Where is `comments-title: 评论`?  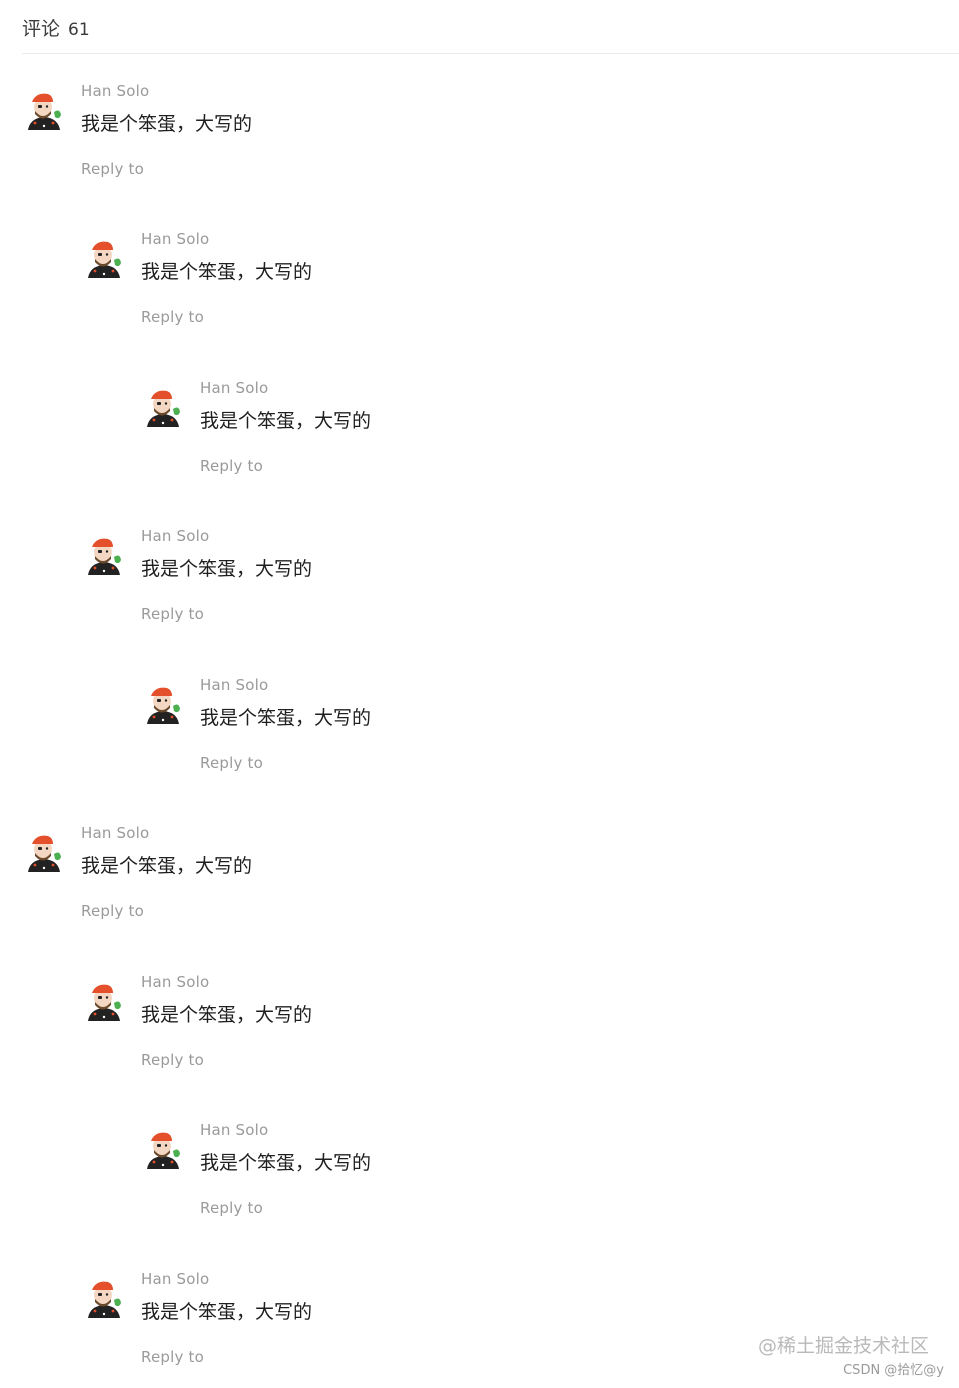 comments-title: 评论 is located at coordinates (41, 29).